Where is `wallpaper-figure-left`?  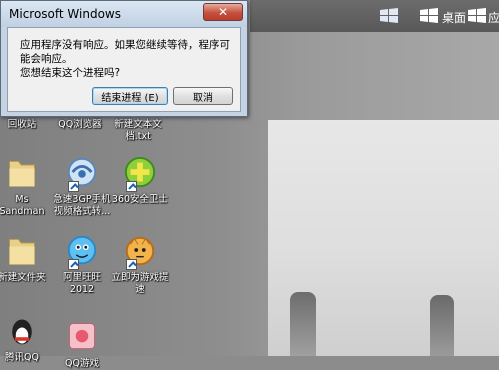 wallpaper-figure-left is located at coordinates (303, 324).